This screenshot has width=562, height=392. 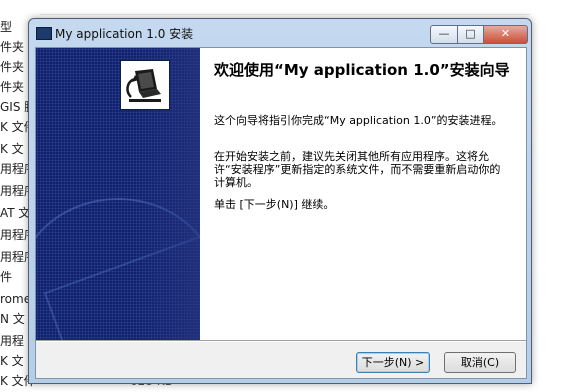 I want to click on maximize-button: □, so click(x=470, y=34).